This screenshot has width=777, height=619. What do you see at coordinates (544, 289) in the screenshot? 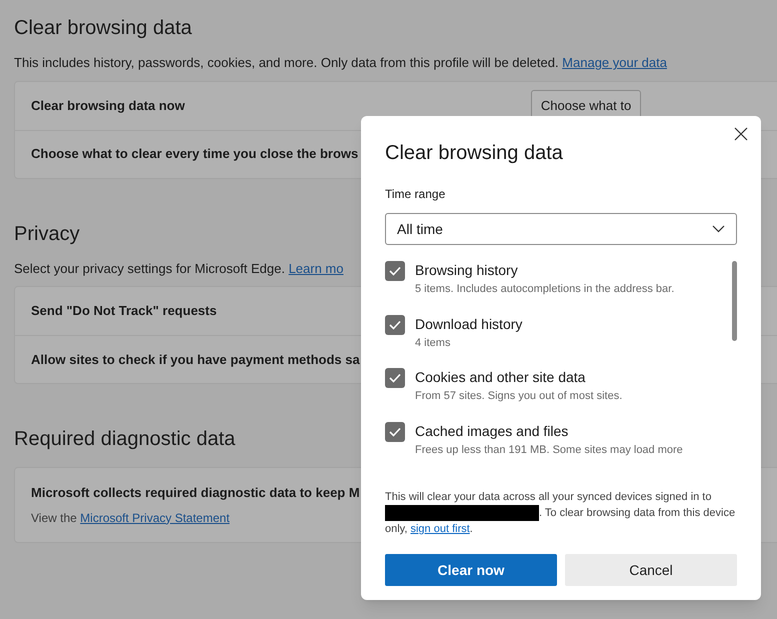
I see `option-detail: 5 items. Includes autocompletions in the address bar.` at bounding box center [544, 289].